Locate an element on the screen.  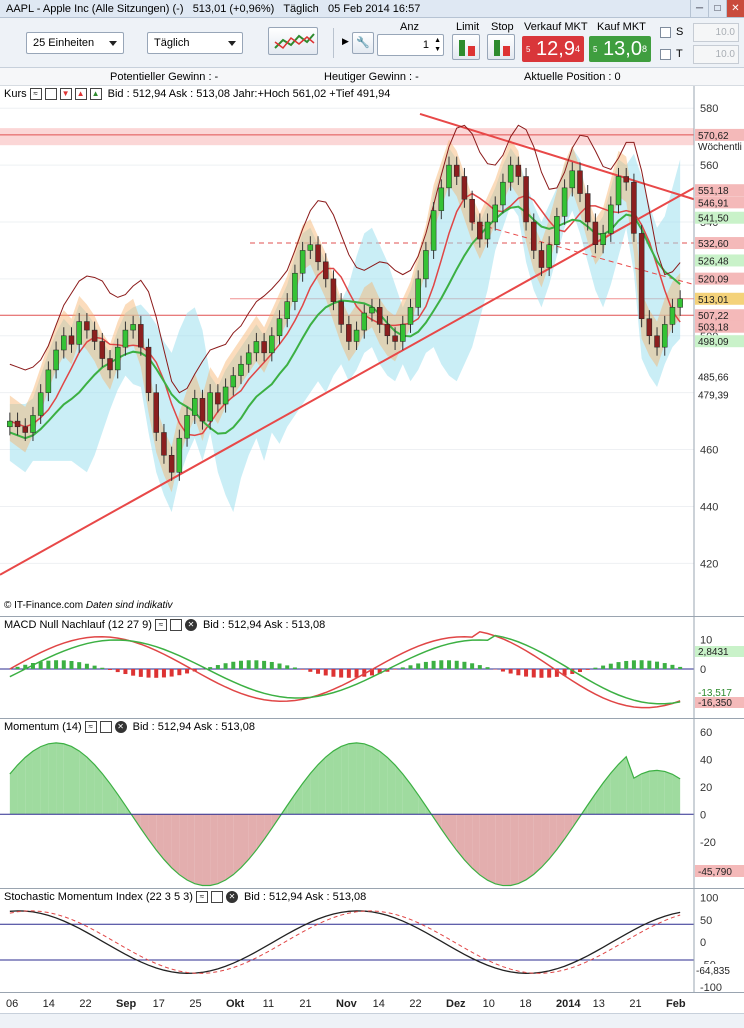
momentum-panel-label: Momentum (14) is located at coordinates (43, 727).